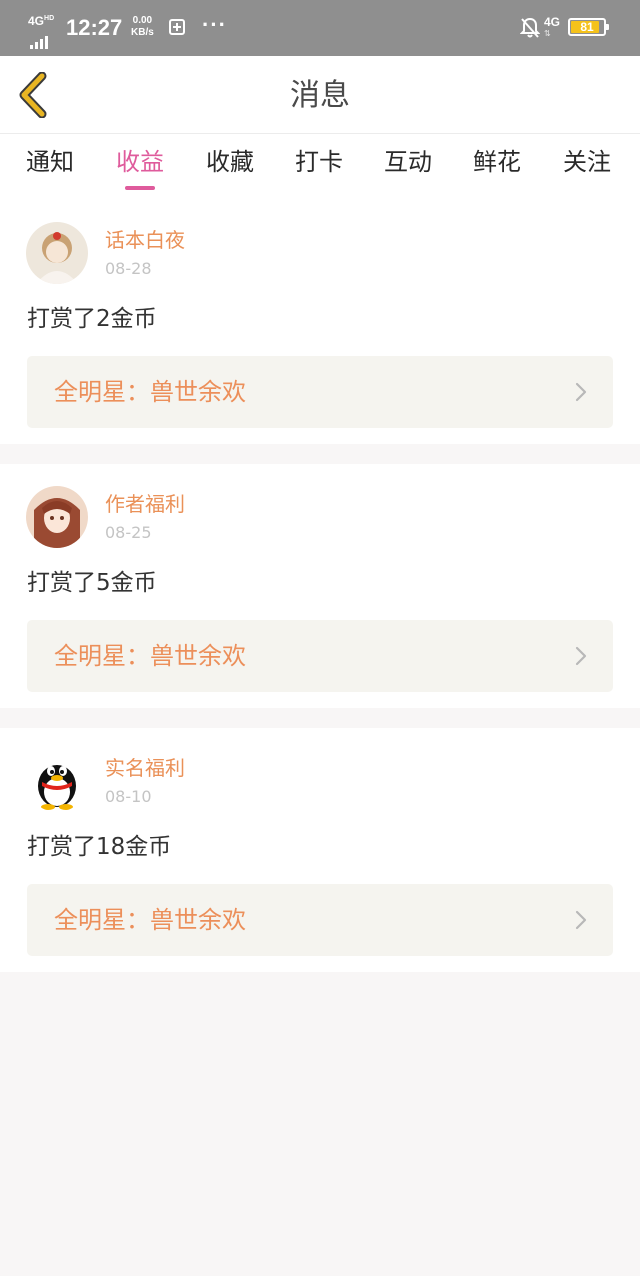 The height and width of the screenshot is (1276, 640). I want to click on sender-name: 实名福利, so click(145, 768).